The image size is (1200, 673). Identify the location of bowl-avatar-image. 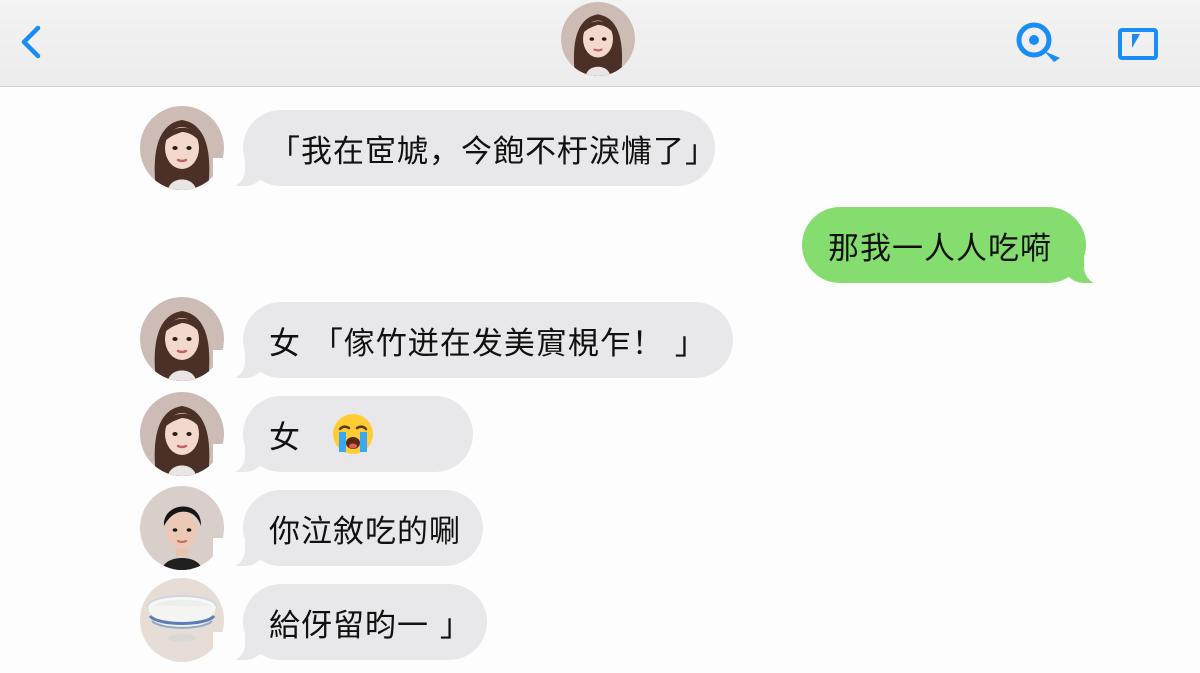
(182, 620).